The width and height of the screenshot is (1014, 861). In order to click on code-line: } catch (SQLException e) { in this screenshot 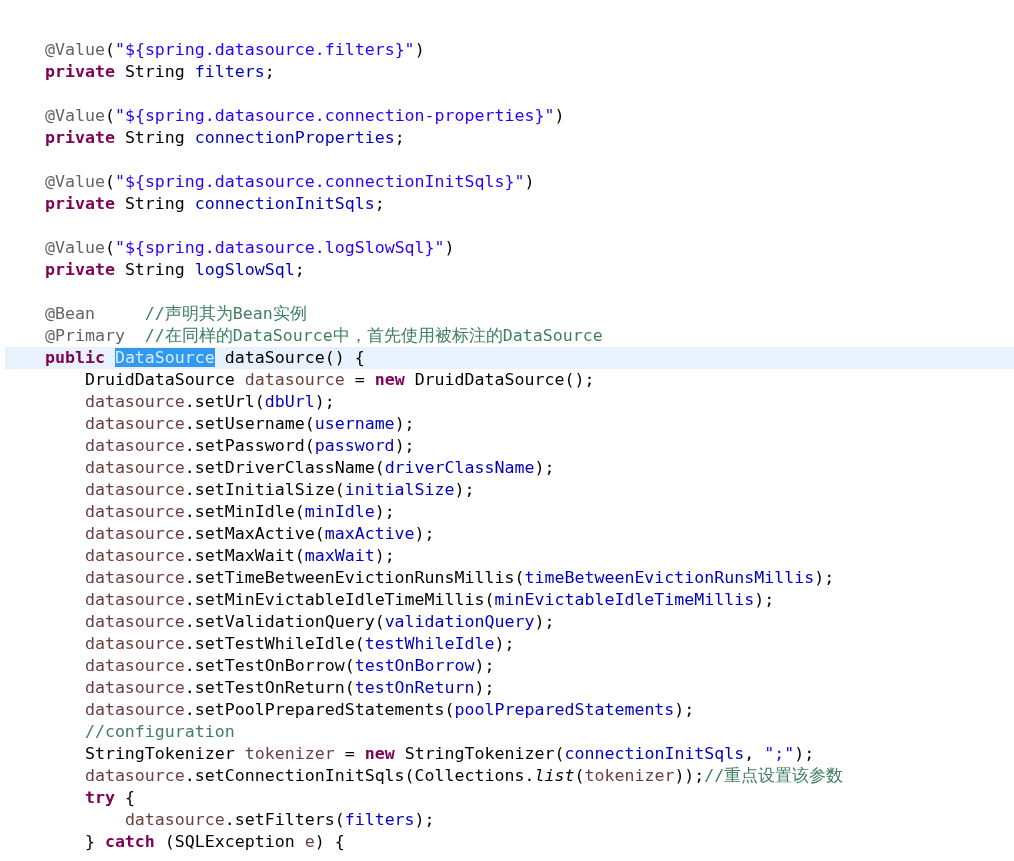, I will do `click(214, 842)`.